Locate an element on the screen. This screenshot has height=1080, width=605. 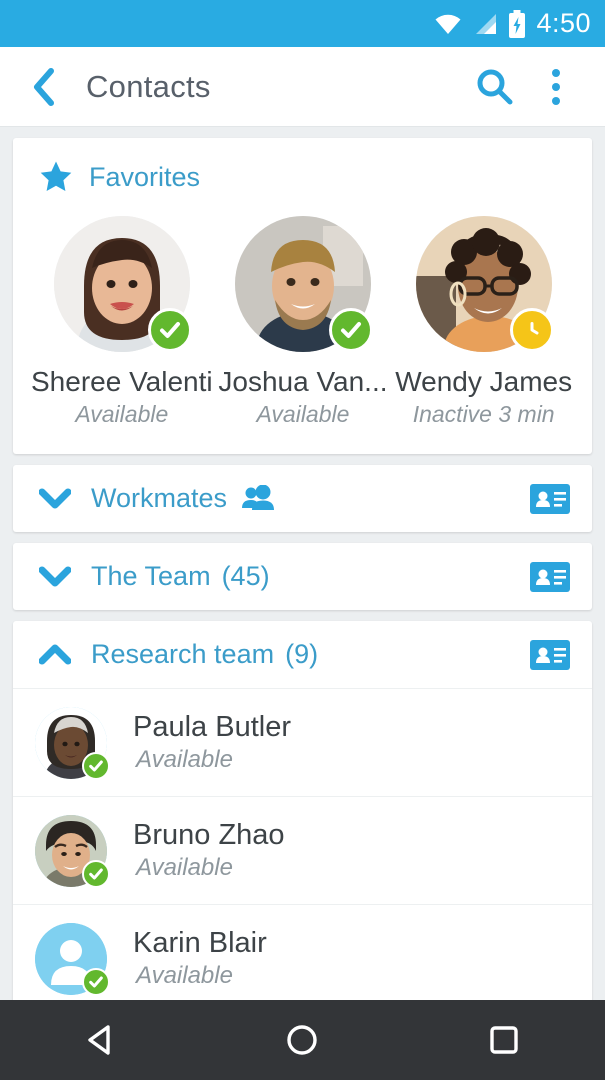
back-triangle-icon is located at coordinates (101, 1040).